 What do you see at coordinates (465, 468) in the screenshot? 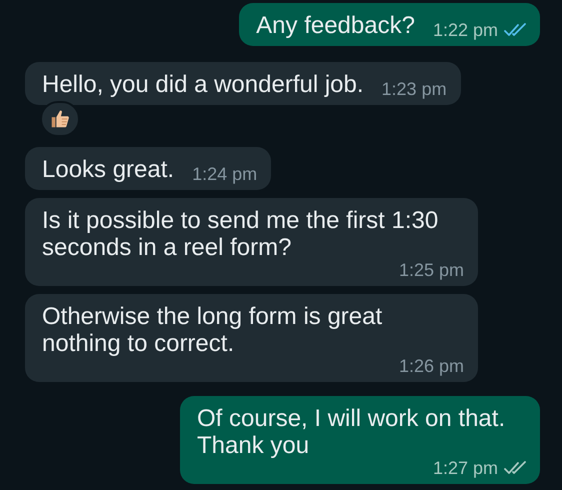
I see `message-time: 1:27 pm` at bounding box center [465, 468].